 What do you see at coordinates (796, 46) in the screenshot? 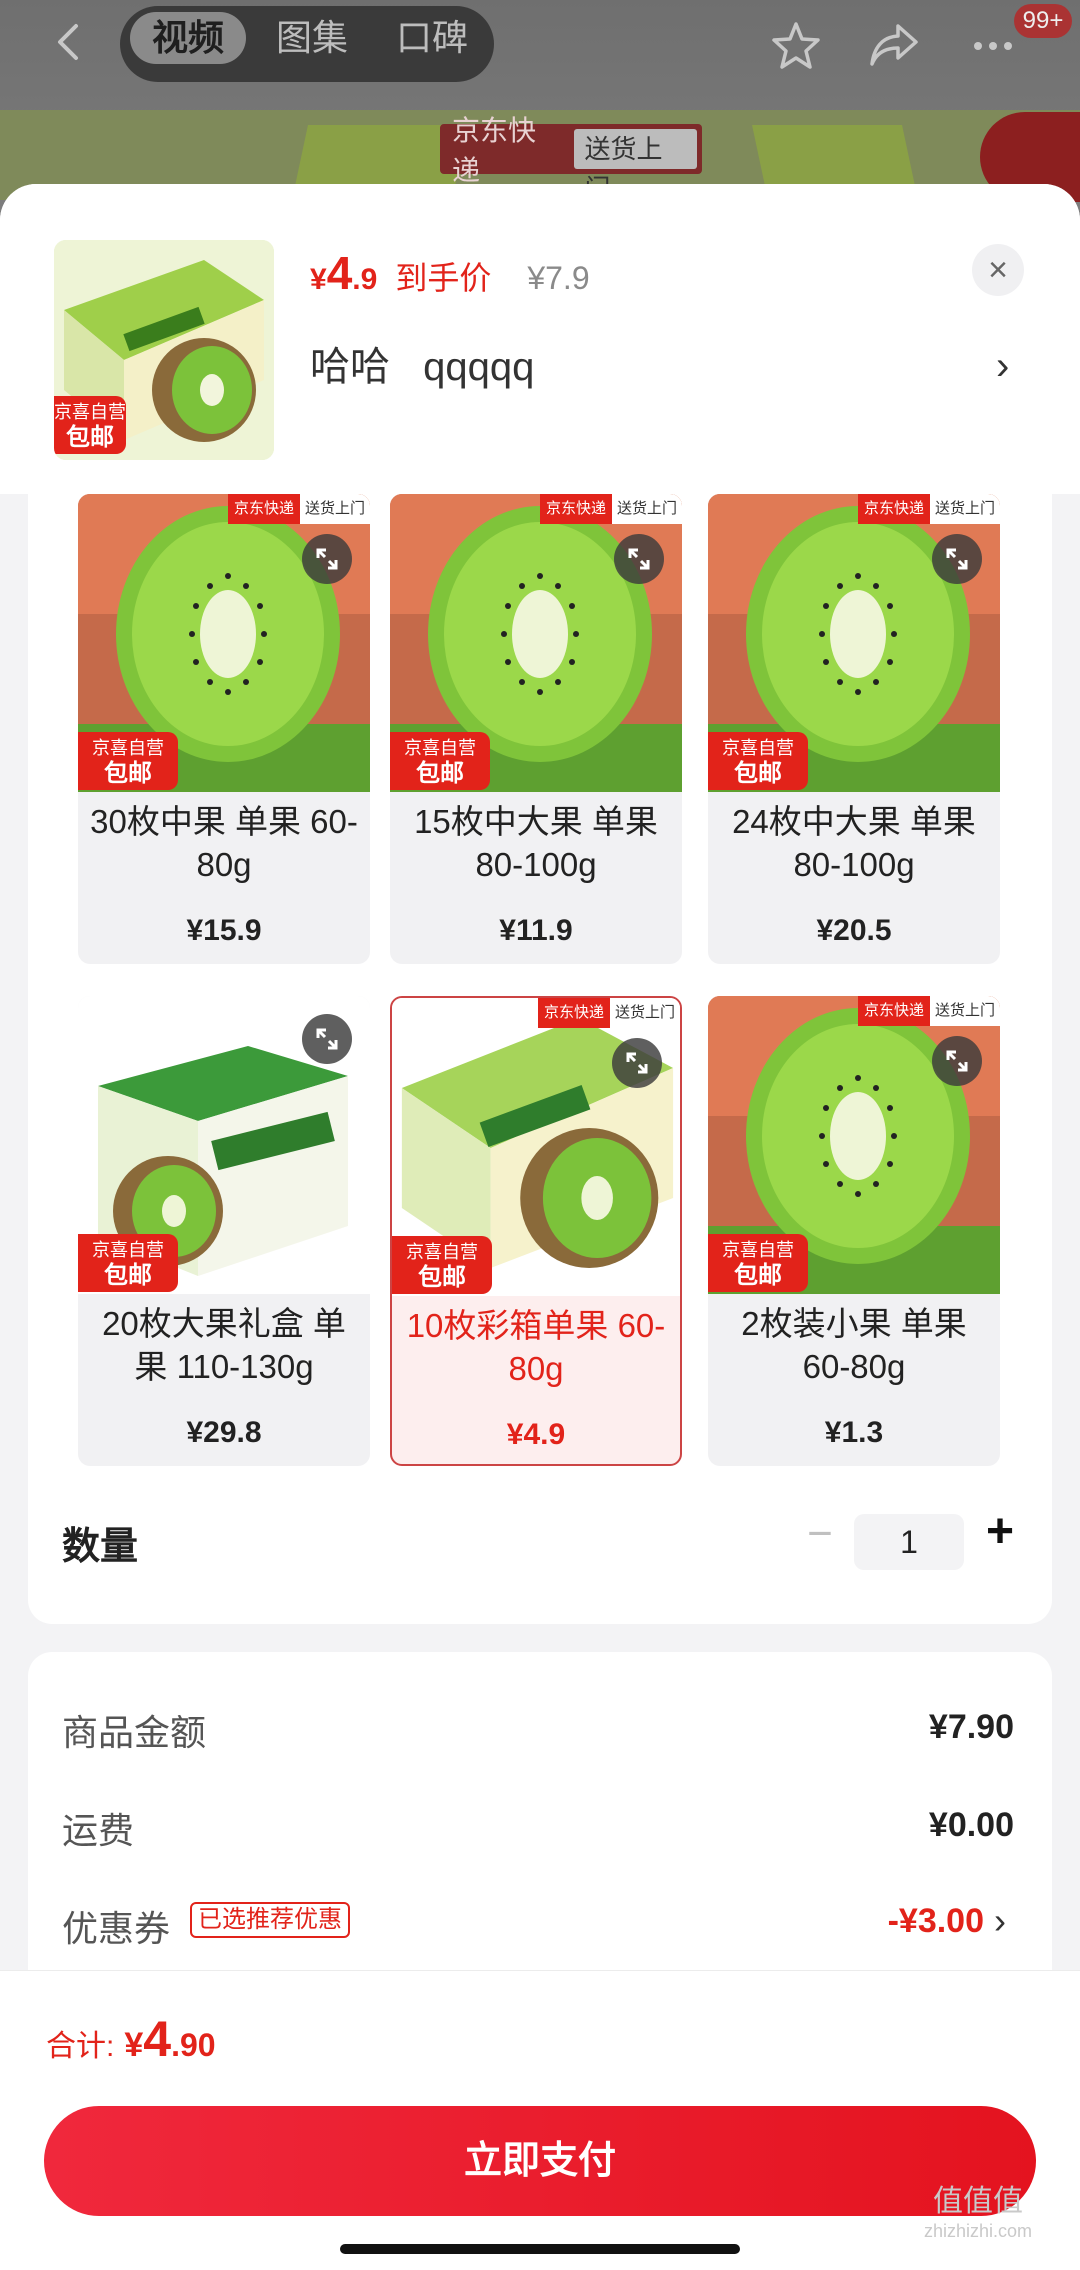
I see `star-icon` at bounding box center [796, 46].